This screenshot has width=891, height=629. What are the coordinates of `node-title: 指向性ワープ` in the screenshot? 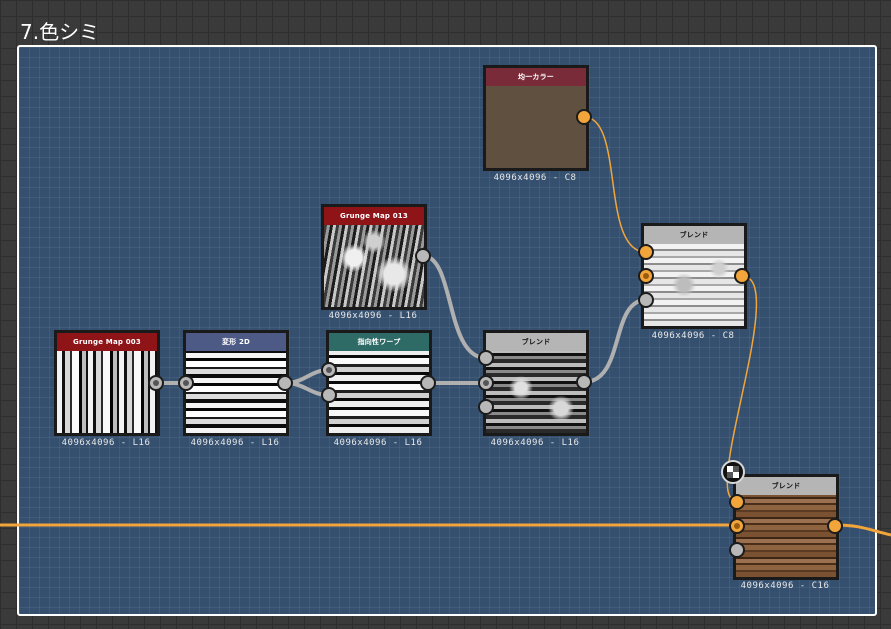 It's located at (379, 342).